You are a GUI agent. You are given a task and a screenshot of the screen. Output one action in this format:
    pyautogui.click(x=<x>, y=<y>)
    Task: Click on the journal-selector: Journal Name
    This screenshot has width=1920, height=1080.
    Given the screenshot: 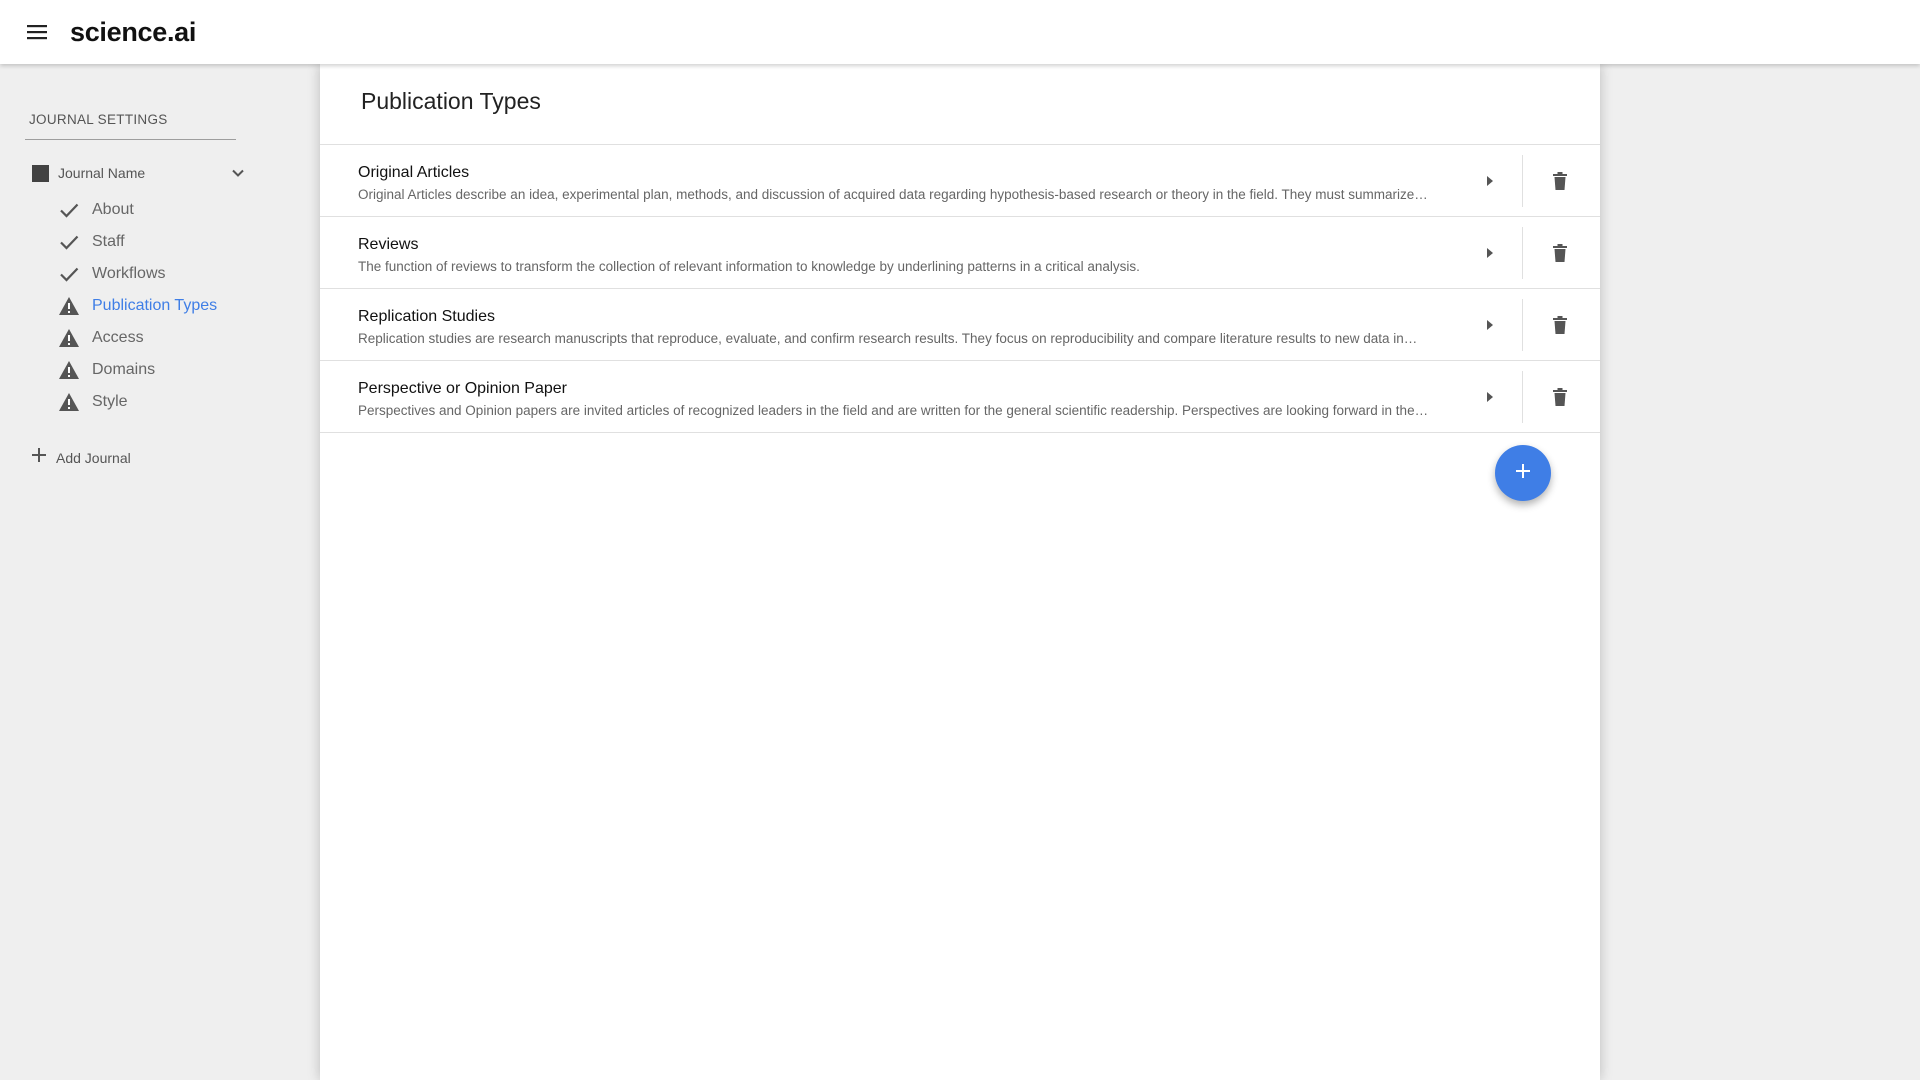 What is the action you would take?
    pyautogui.click(x=136, y=173)
    